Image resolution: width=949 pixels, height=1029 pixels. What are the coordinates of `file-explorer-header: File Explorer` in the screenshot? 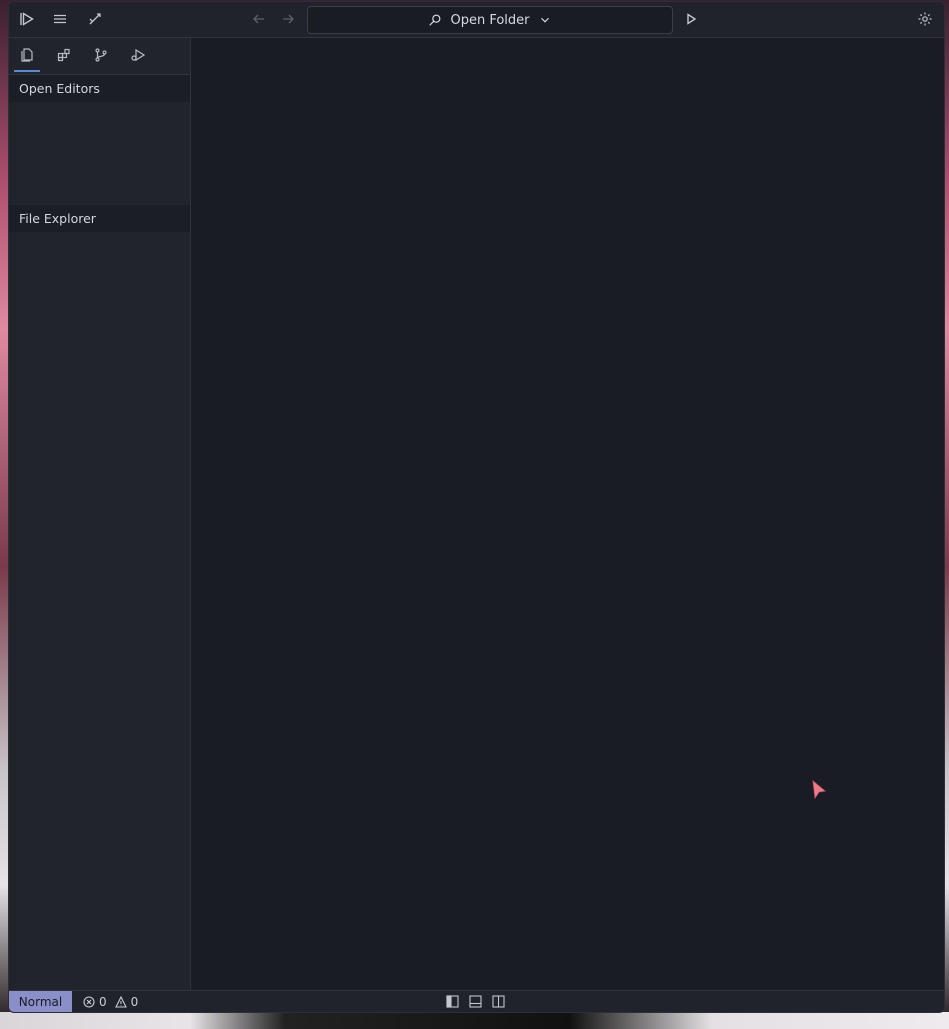 It's located at (99, 218).